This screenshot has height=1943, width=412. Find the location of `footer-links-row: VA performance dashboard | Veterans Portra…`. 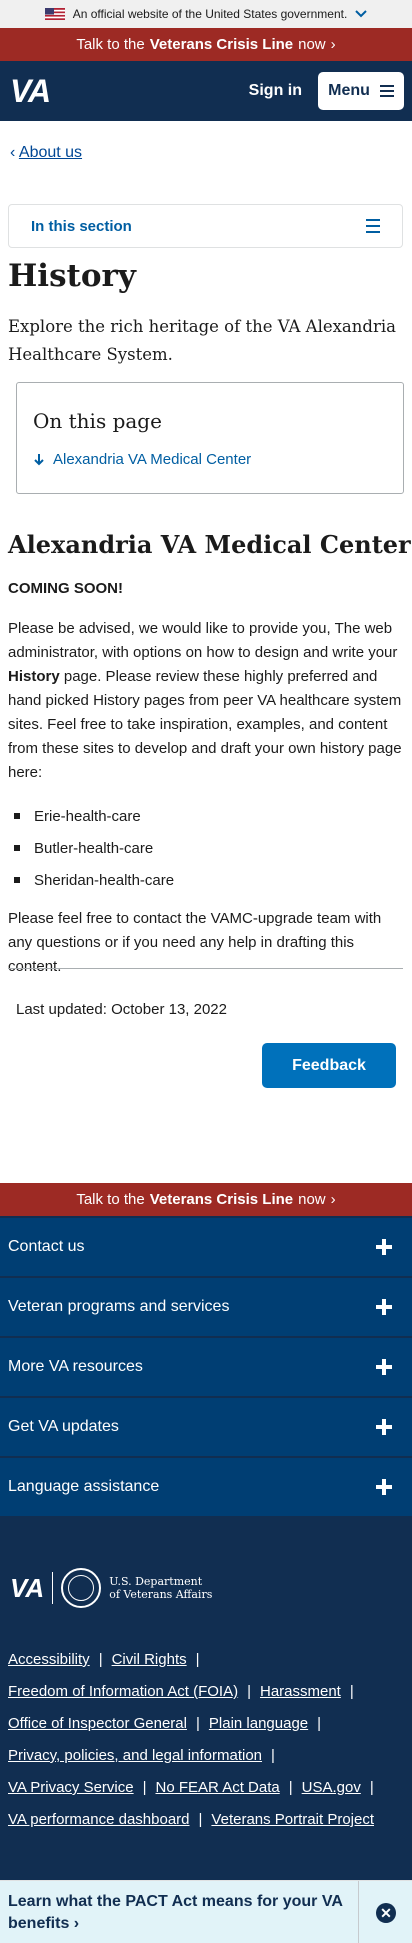

footer-links-row: VA performance dashboard | Veterans Portra… is located at coordinates (207, 1820).